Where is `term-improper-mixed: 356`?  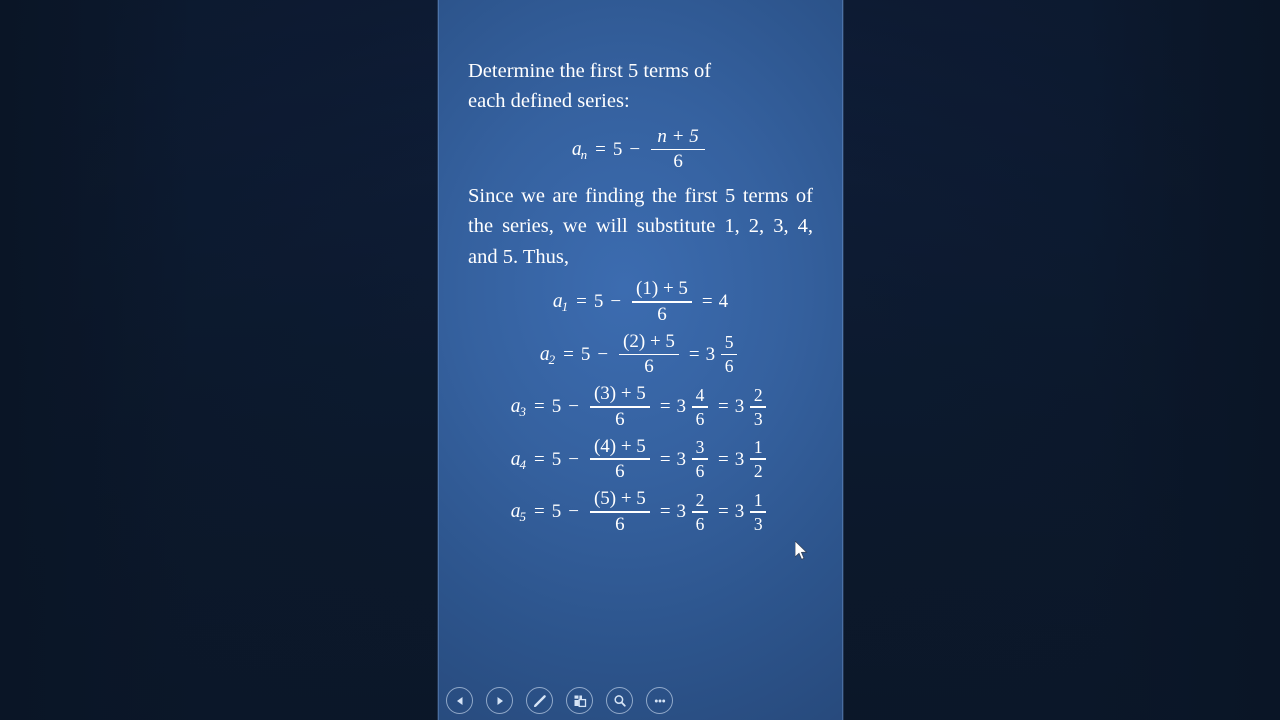 term-improper-mixed: 356 is located at coordinates (724, 354).